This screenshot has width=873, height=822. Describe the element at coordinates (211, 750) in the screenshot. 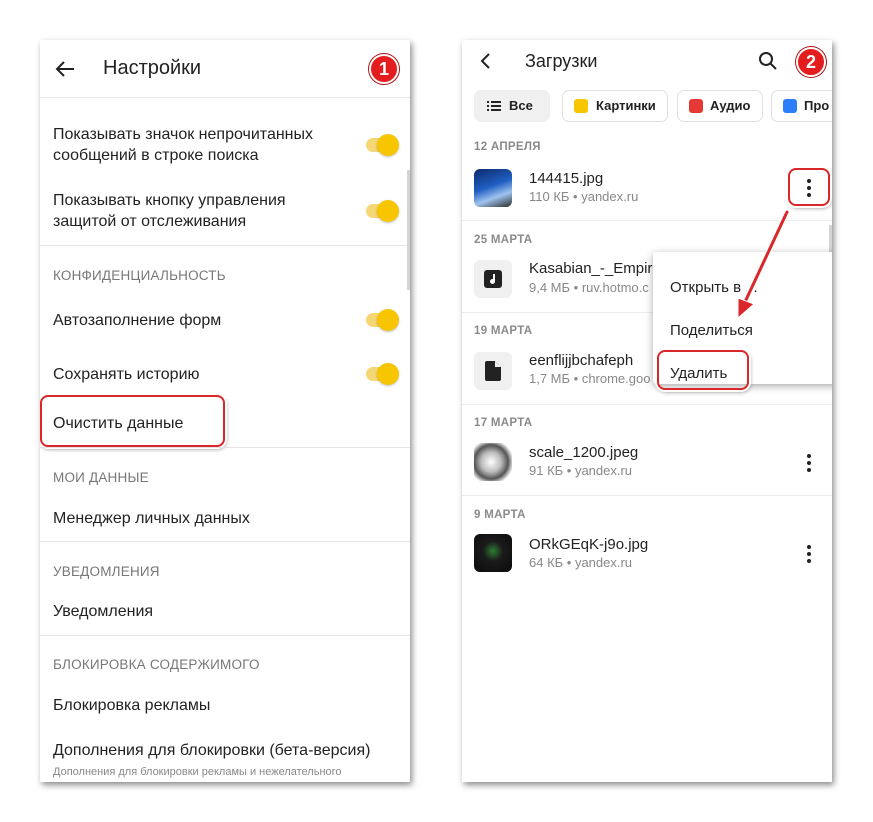

I see `block-addons-item: Дополнения для блокировки (бета-версия)` at that location.